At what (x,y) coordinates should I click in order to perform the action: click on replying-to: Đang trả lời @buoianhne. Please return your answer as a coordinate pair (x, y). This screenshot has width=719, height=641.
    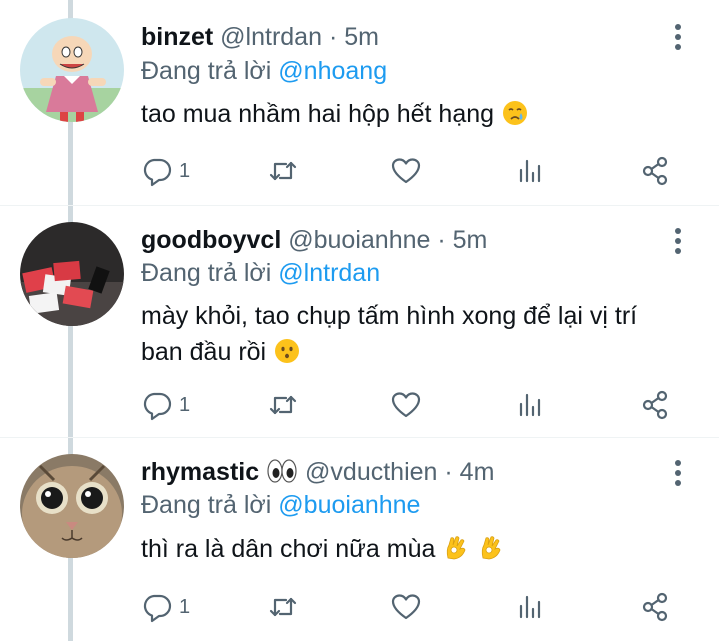
    Looking at the image, I should click on (280, 505).